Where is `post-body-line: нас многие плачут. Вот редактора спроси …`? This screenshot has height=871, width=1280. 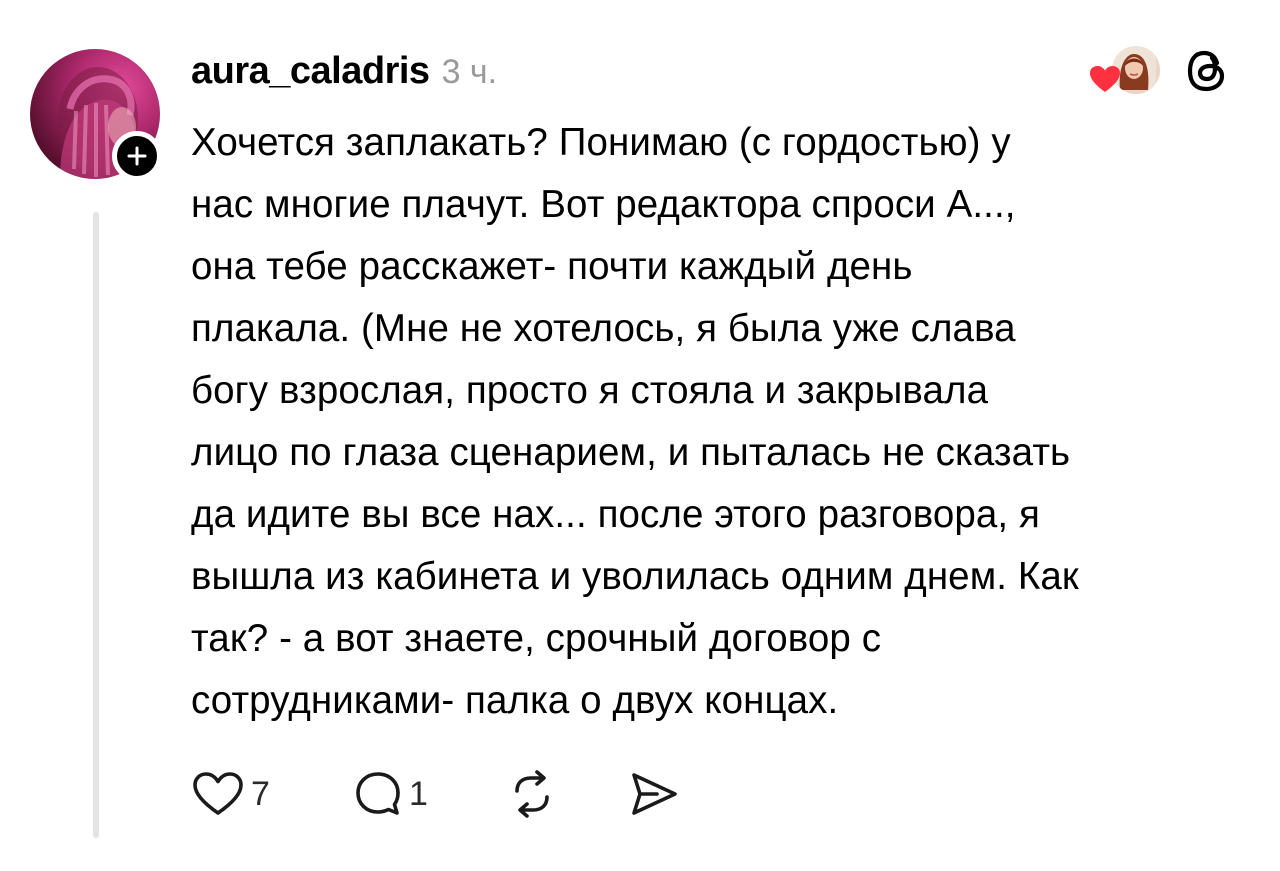
post-body-line: нас многие плачут. Вот редактора спроси … is located at coordinates (603, 204).